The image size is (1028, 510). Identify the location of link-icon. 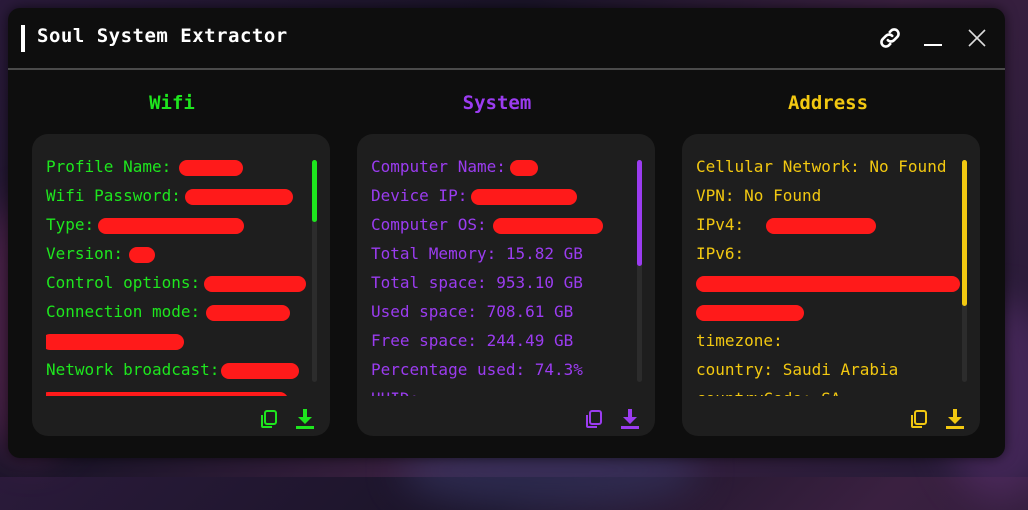
(890, 38).